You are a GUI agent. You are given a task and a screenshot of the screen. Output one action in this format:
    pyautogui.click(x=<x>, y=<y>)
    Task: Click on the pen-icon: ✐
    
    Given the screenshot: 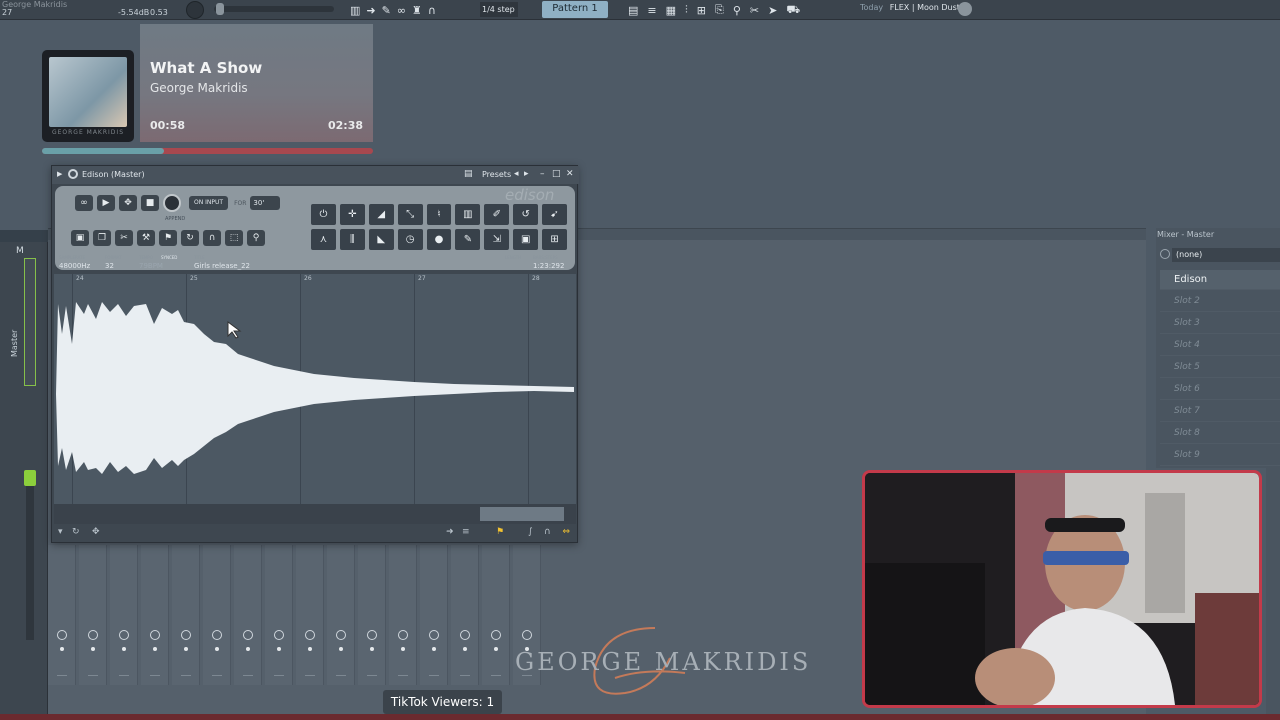 What is the action you would take?
    pyautogui.click(x=497, y=214)
    